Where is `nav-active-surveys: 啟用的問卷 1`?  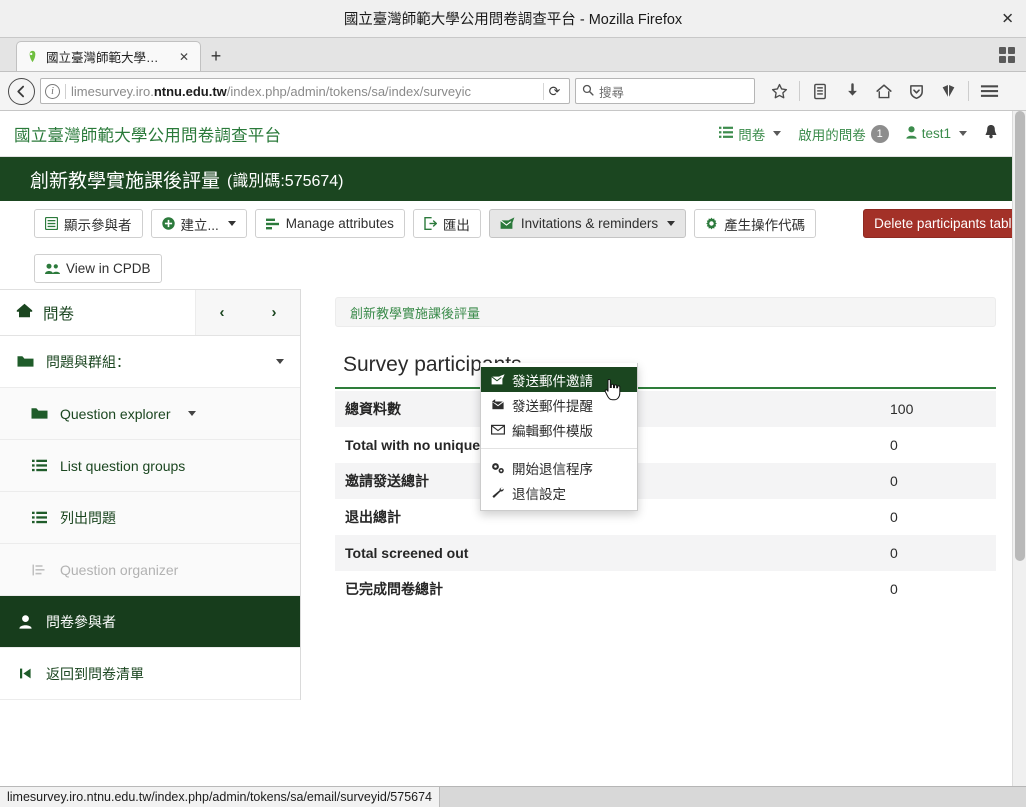 nav-active-surveys: 啟用的問卷 1 is located at coordinates (843, 134).